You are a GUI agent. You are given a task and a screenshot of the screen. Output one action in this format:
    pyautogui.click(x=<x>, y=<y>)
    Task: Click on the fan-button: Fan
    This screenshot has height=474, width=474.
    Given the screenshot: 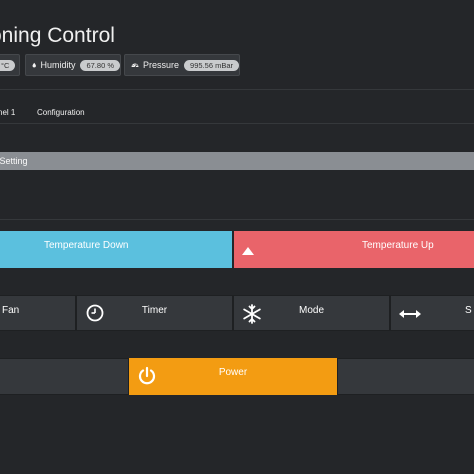 What is the action you would take?
    pyautogui.click(x=38, y=313)
    